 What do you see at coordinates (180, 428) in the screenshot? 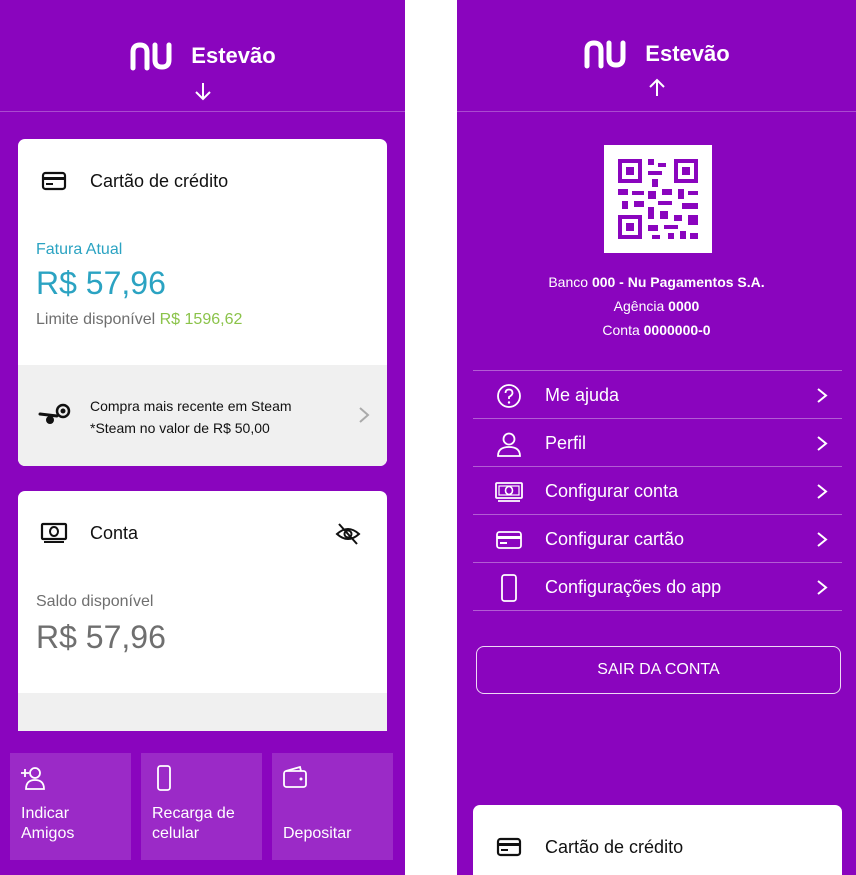
I see `recent-purchase-line2: *Steam no valor de R$ 50,00` at bounding box center [180, 428].